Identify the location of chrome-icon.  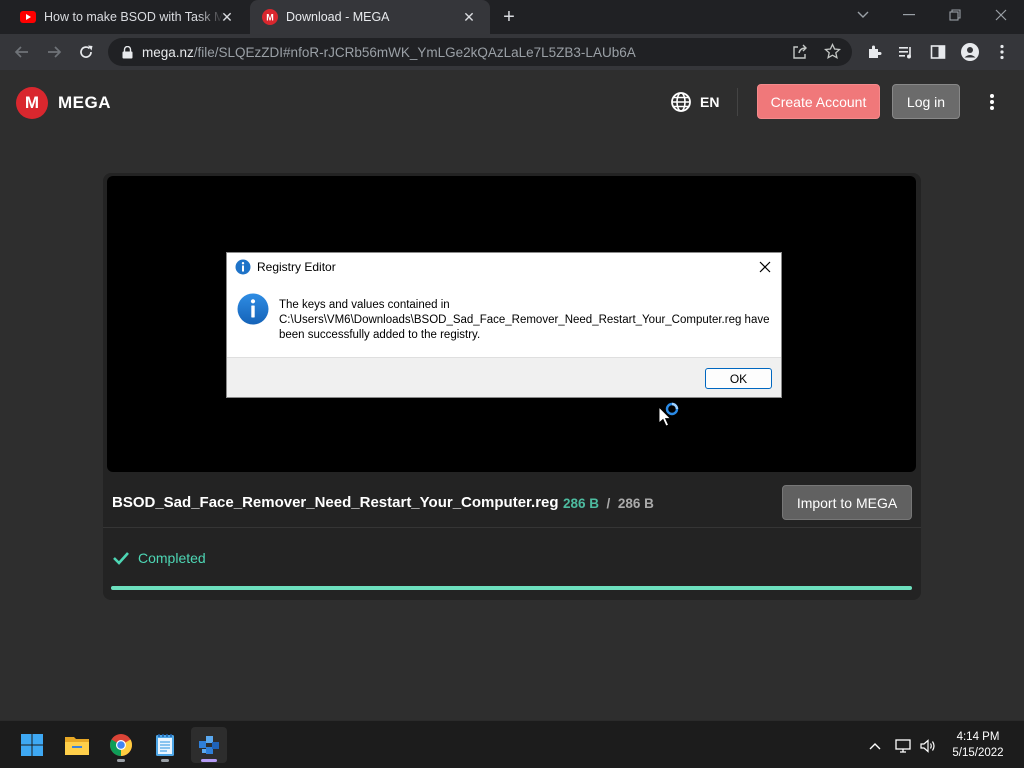
(121, 745).